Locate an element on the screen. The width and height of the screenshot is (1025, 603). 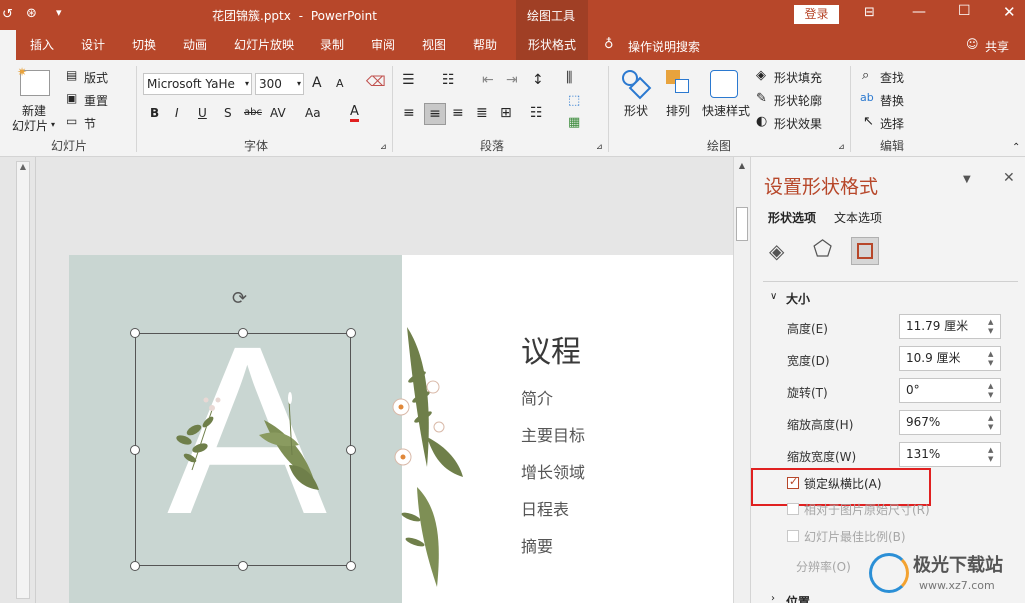
quick-styles-icon is located at coordinates (724, 84).